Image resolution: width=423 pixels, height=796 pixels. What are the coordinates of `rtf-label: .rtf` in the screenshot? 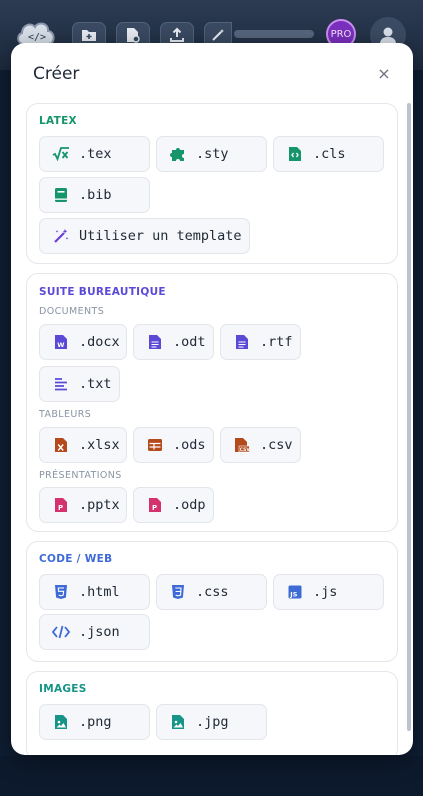 It's located at (276, 342).